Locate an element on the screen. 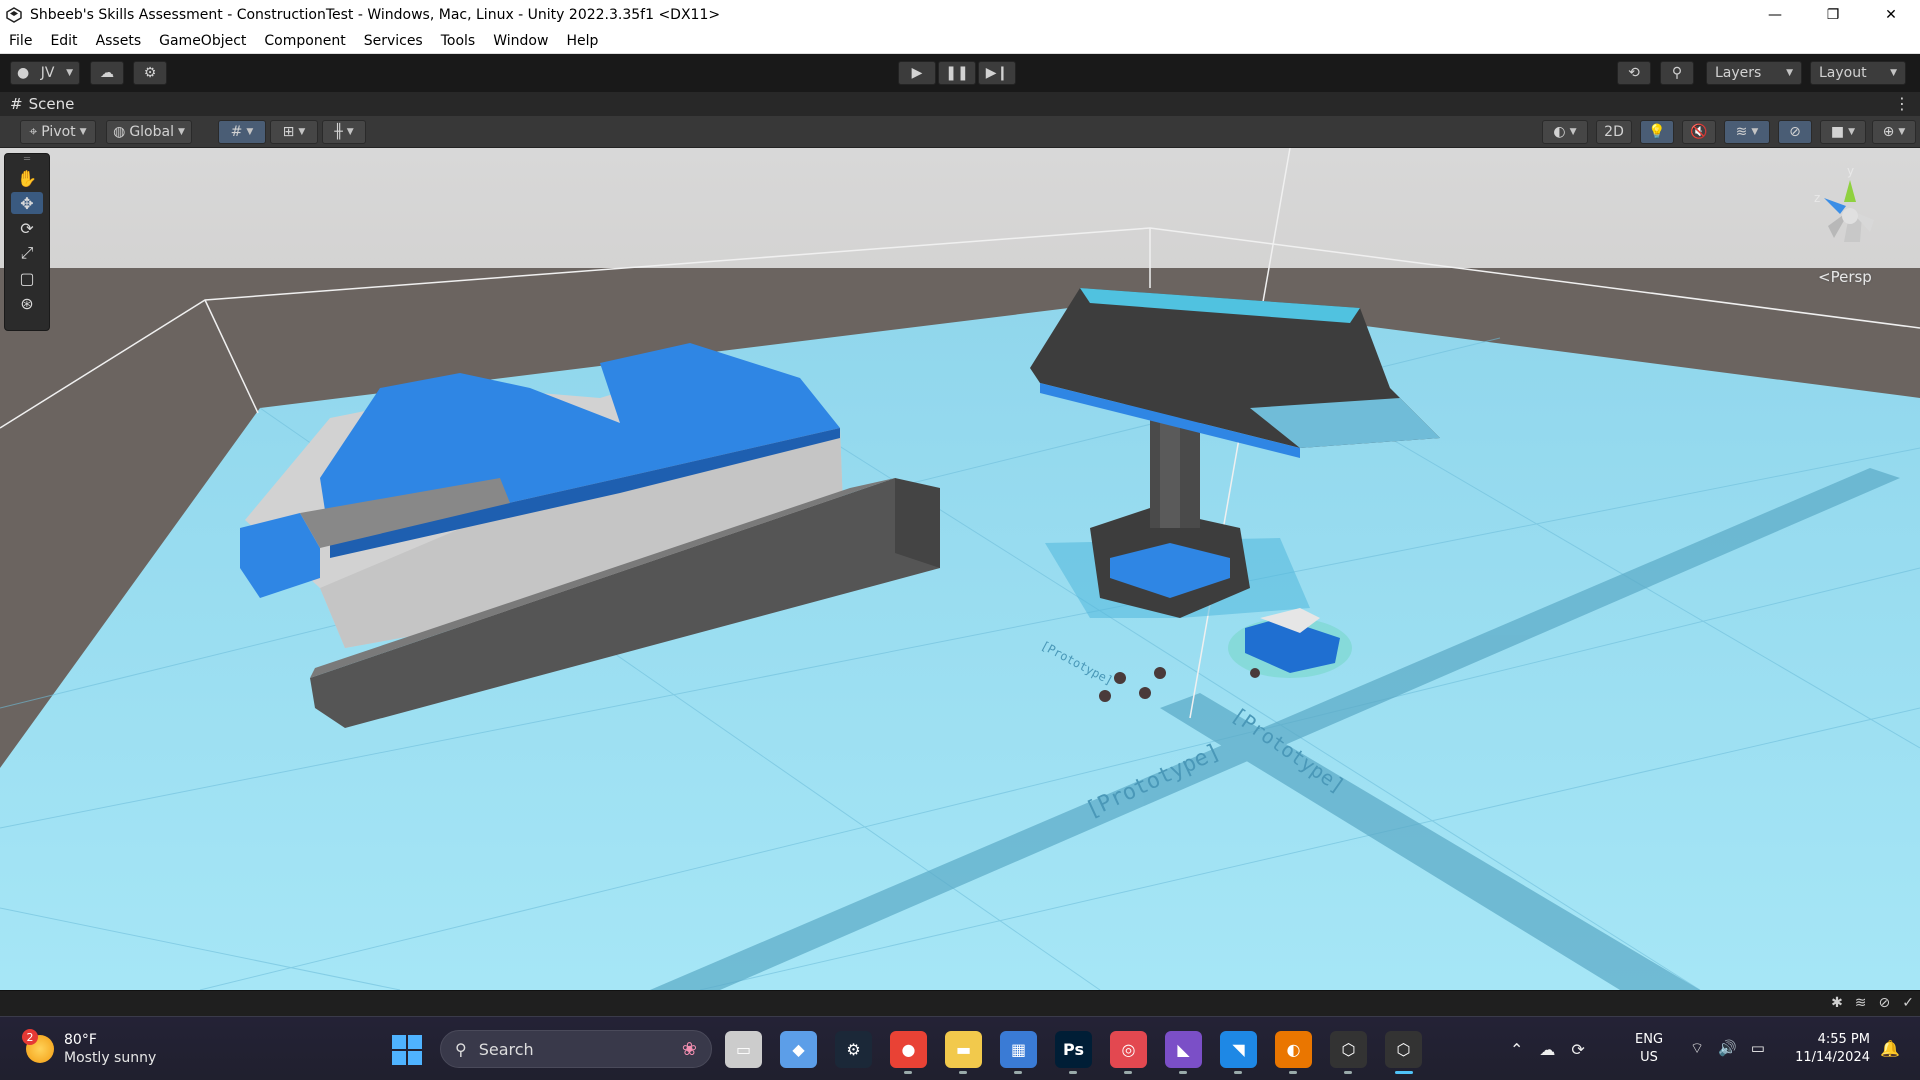 The height and width of the screenshot is (1080, 1920). mute-icon: 🔇 is located at coordinates (1699, 132).